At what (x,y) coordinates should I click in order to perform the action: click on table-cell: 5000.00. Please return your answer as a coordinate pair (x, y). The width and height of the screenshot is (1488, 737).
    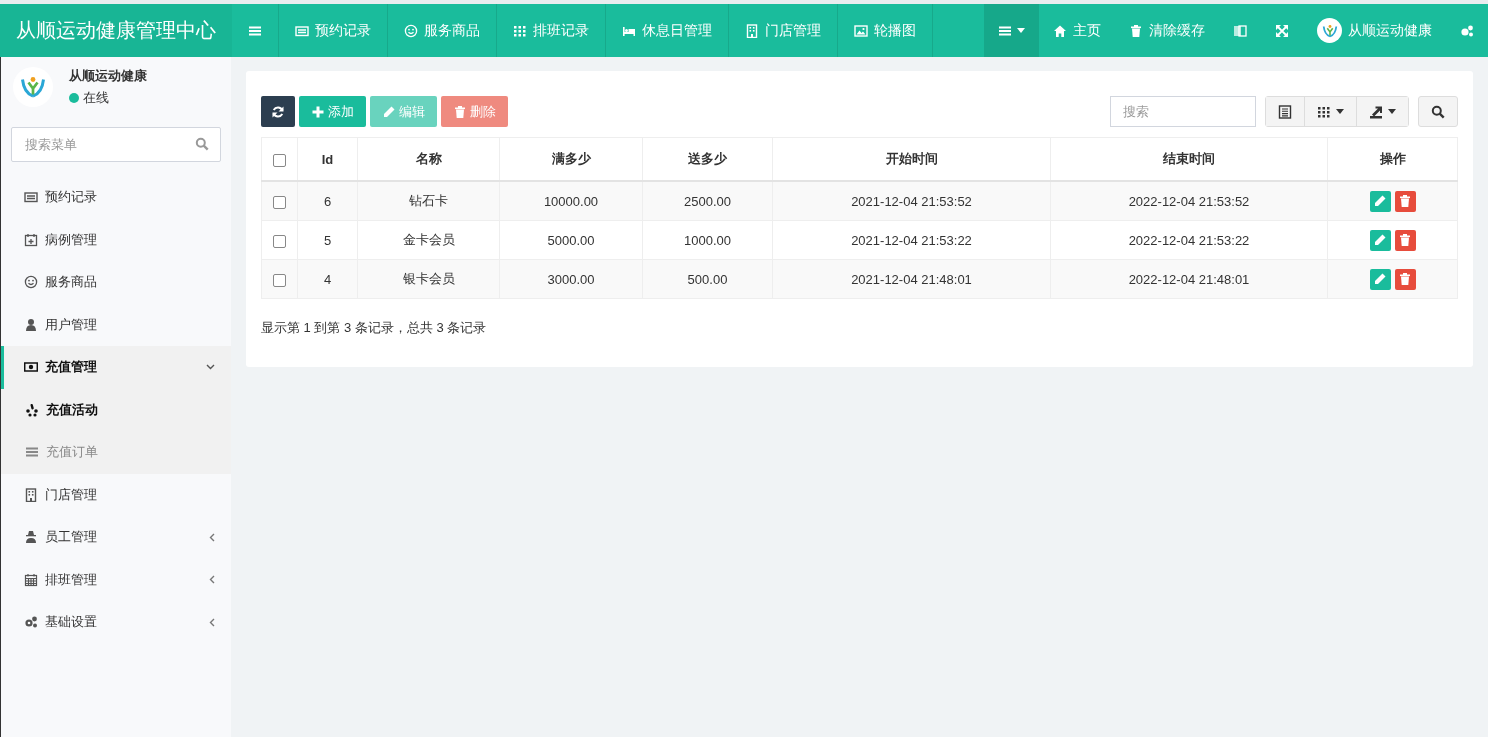
    Looking at the image, I should click on (571, 240).